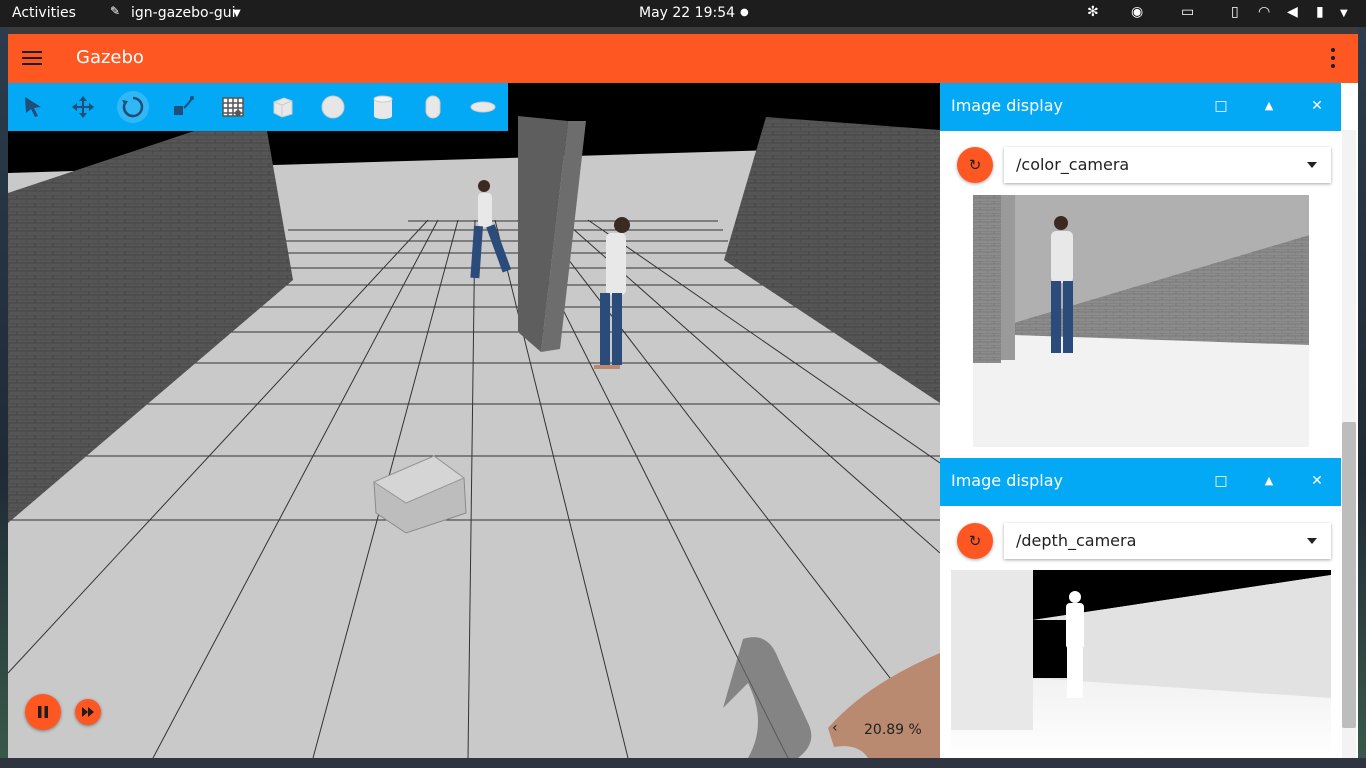  Describe the element at coordinates (483, 107) in the screenshot. I see `ellipsoid-shape-icon` at that location.